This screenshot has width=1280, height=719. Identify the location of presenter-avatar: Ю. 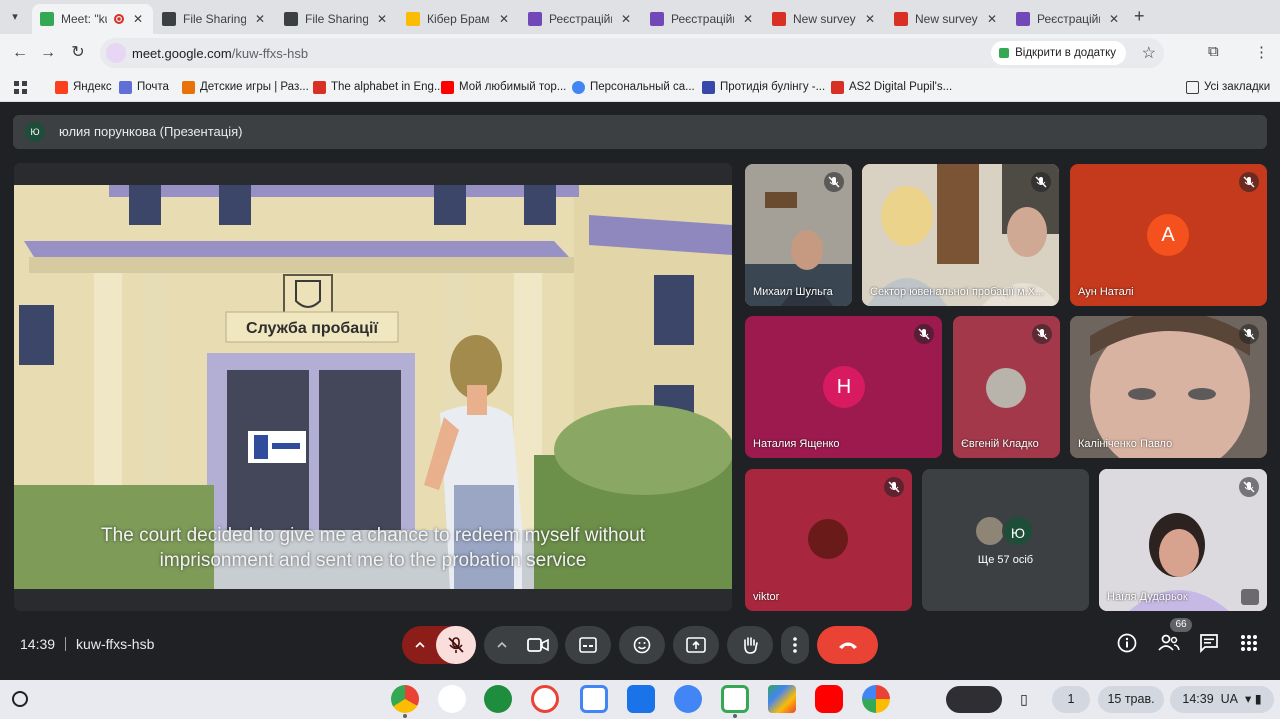
(35, 132).